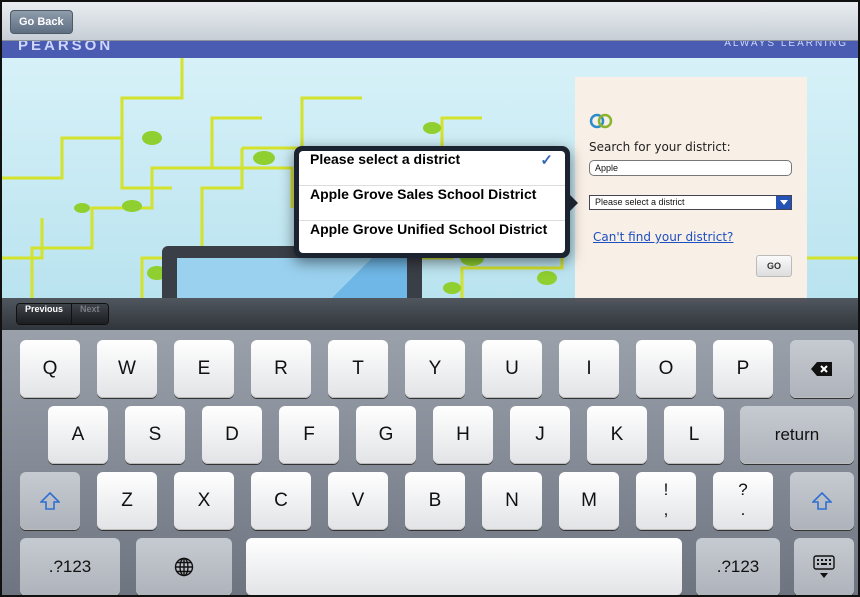 This screenshot has height=597, width=860. I want to click on globe-key, so click(184, 566).